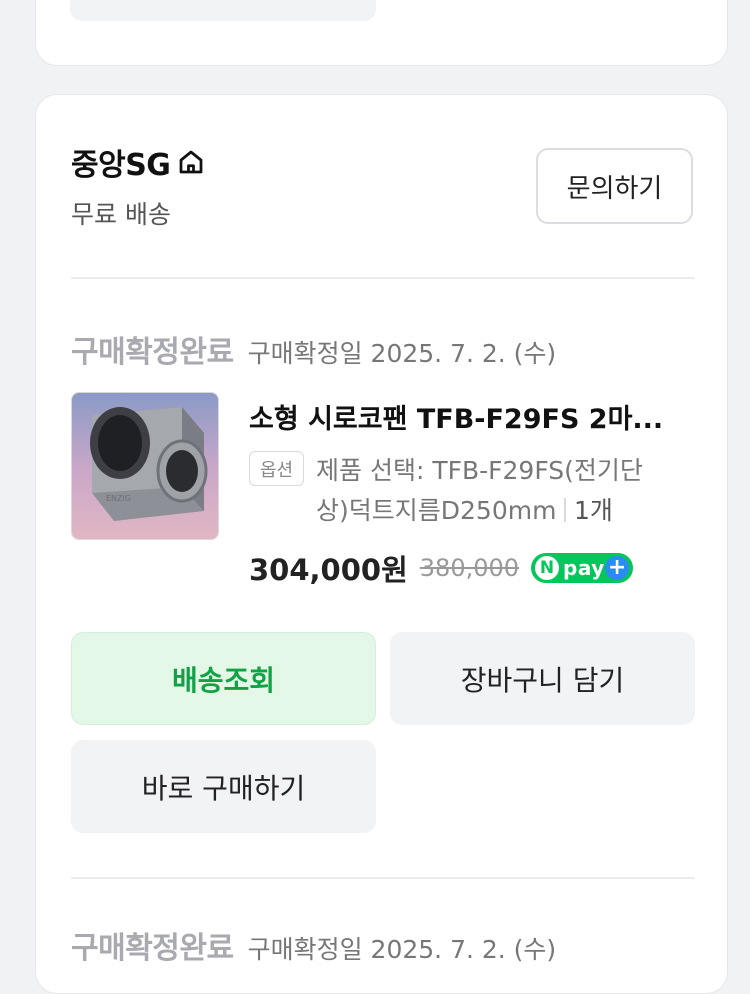  I want to click on plus-icon: +, so click(617, 568).